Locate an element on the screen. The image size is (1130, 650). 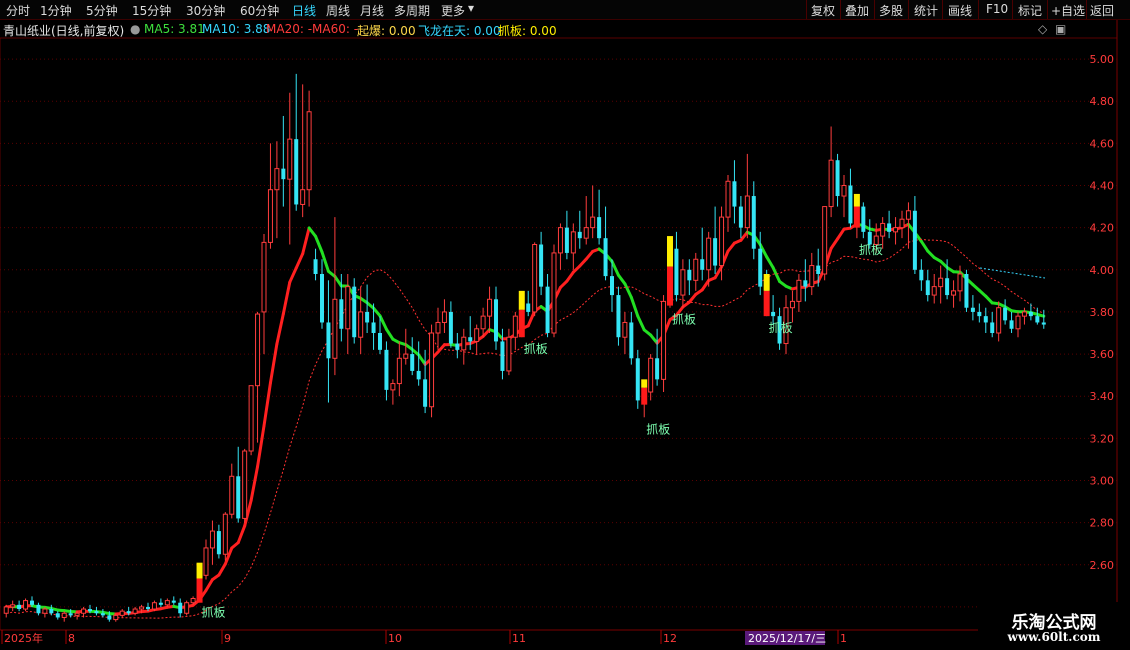
y-tick-label: 3.20 is located at coordinates (1102, 438).